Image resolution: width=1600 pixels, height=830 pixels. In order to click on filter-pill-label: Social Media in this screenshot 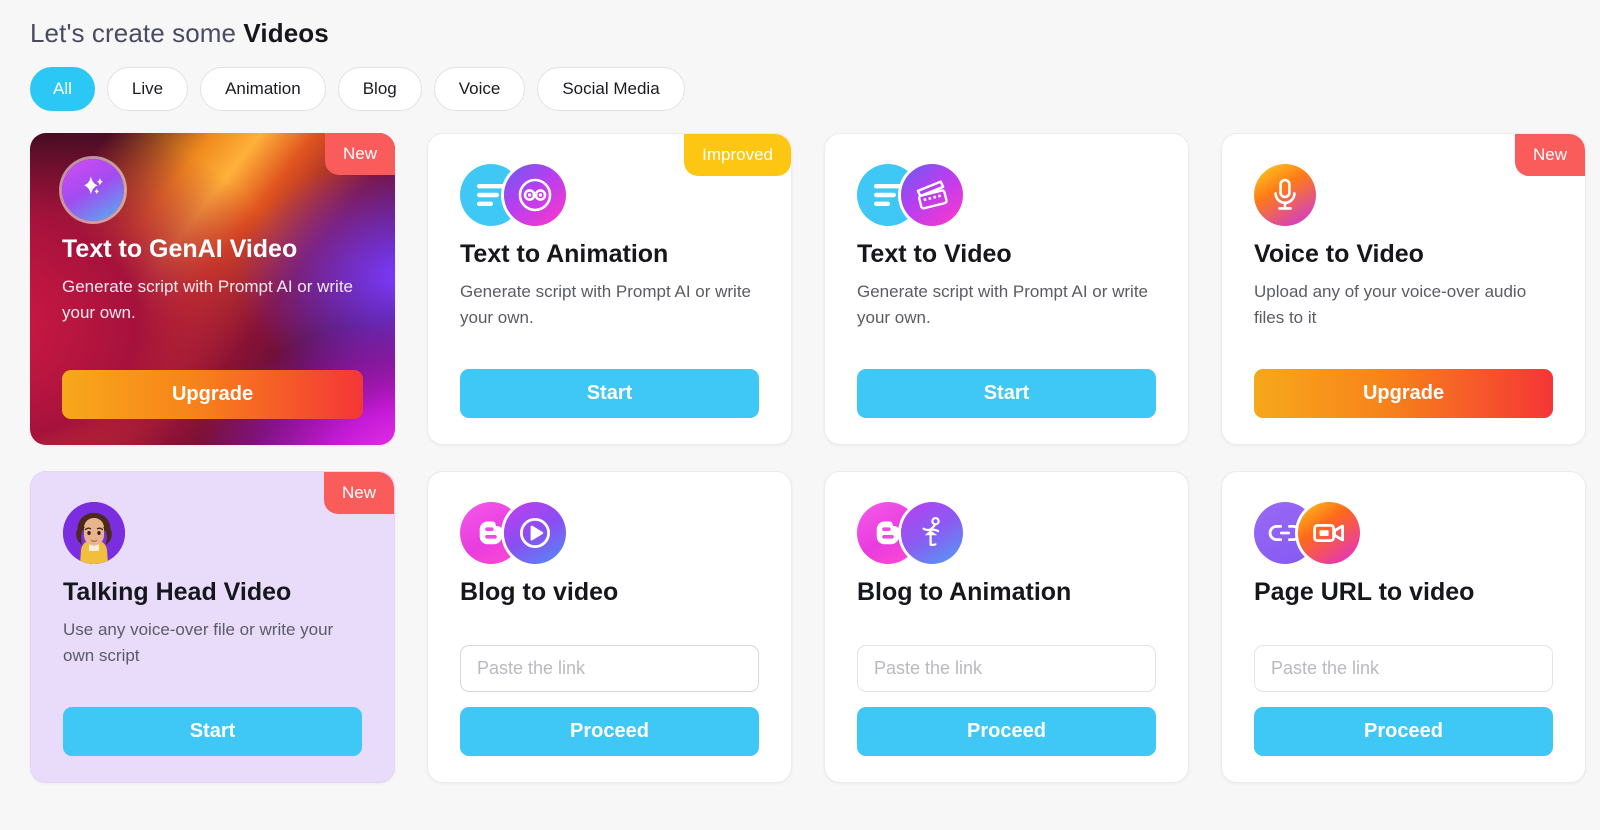, I will do `click(611, 88)`.